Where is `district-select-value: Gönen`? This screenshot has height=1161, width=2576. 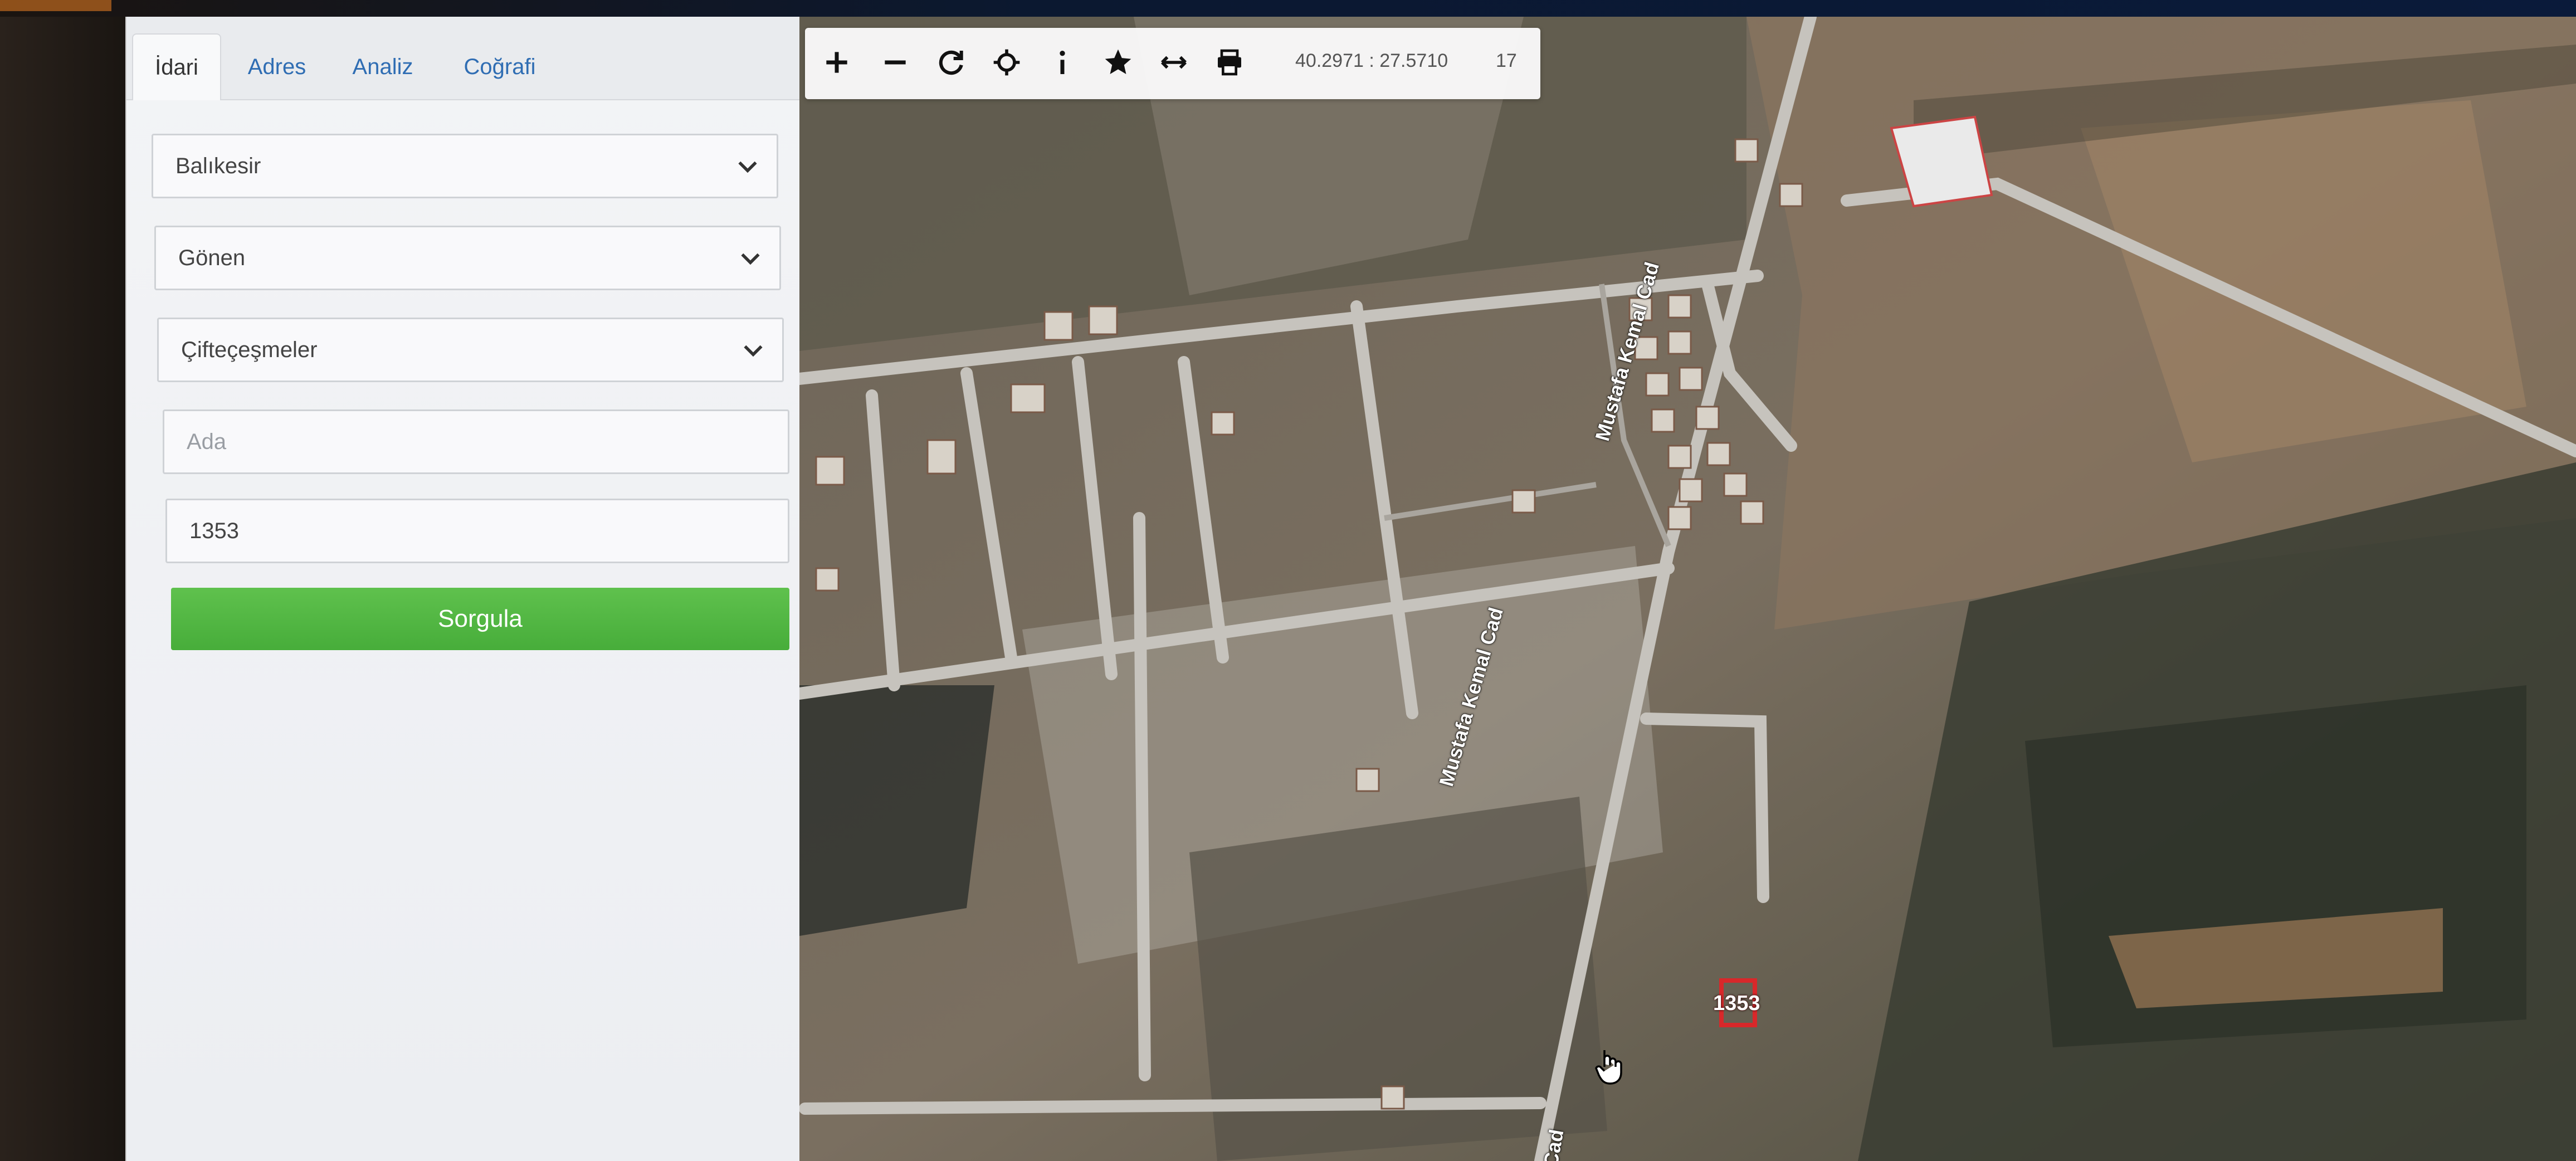
district-select-value: Gönen is located at coordinates (212, 257).